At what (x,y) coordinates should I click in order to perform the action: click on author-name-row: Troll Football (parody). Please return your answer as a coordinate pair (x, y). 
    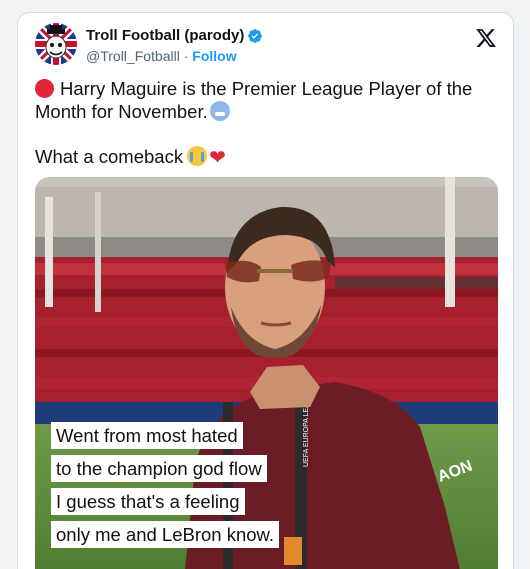
    Looking at the image, I should click on (174, 35).